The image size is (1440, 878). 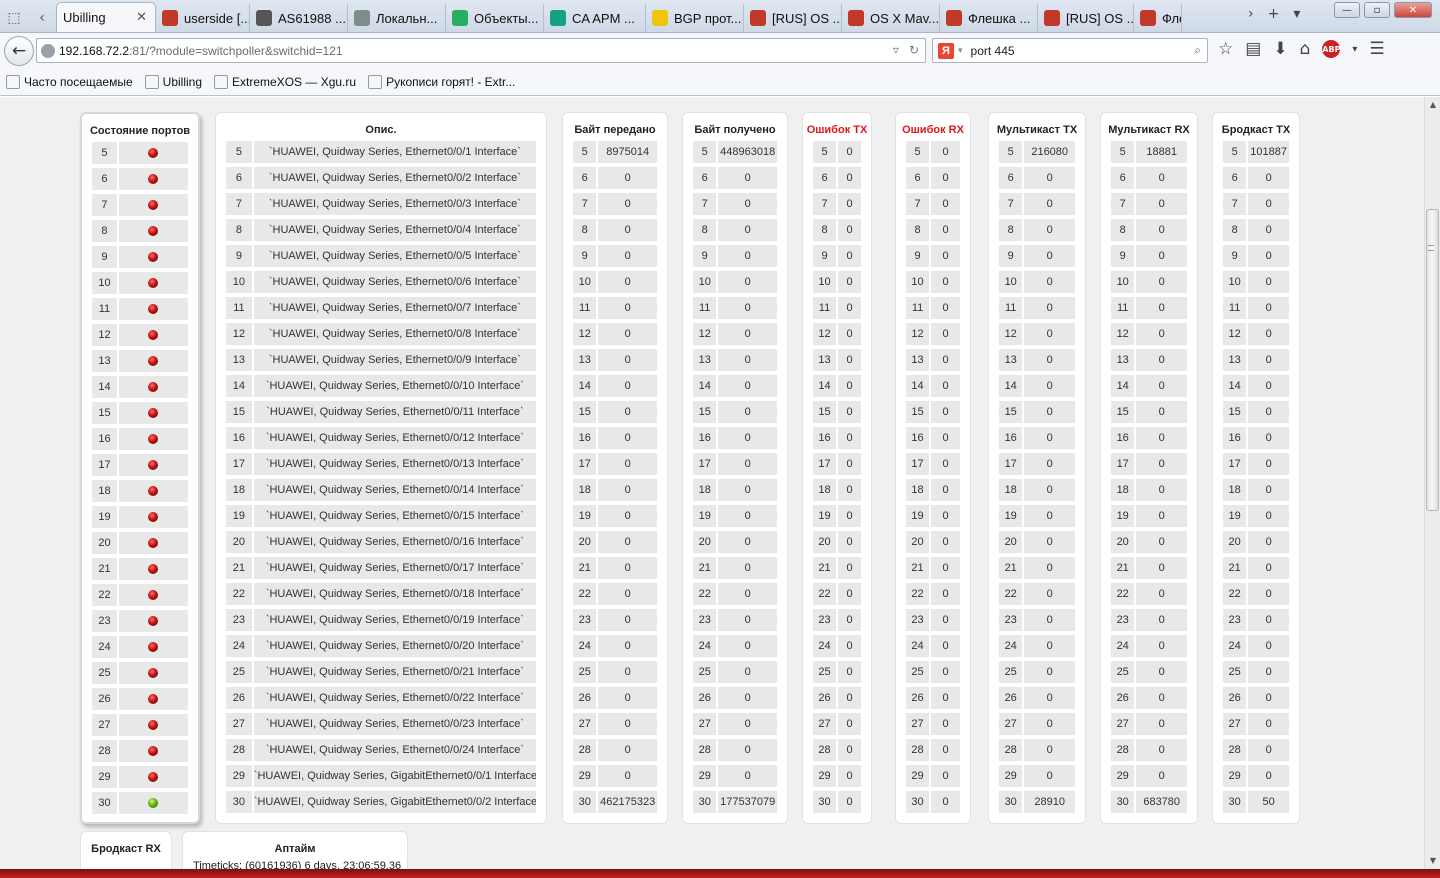 What do you see at coordinates (1225, 49) in the screenshot?
I see `bookmark-star-icon: ☆` at bounding box center [1225, 49].